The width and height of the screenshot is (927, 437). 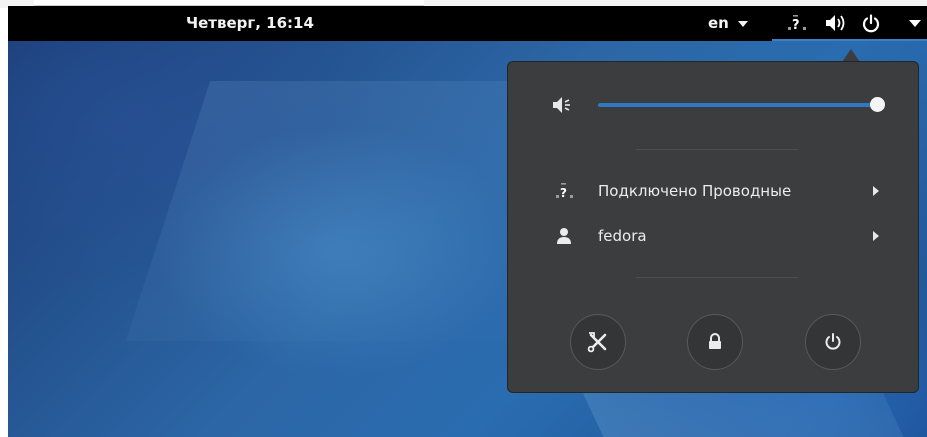 I want to click on power-off-icon, so click(x=833, y=341).